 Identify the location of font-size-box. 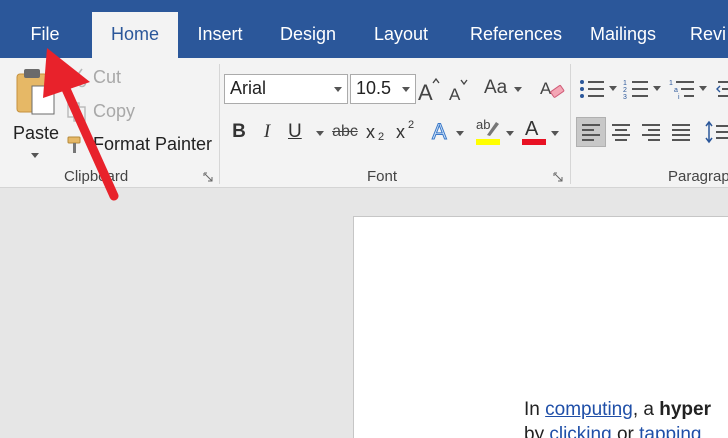
(383, 89).